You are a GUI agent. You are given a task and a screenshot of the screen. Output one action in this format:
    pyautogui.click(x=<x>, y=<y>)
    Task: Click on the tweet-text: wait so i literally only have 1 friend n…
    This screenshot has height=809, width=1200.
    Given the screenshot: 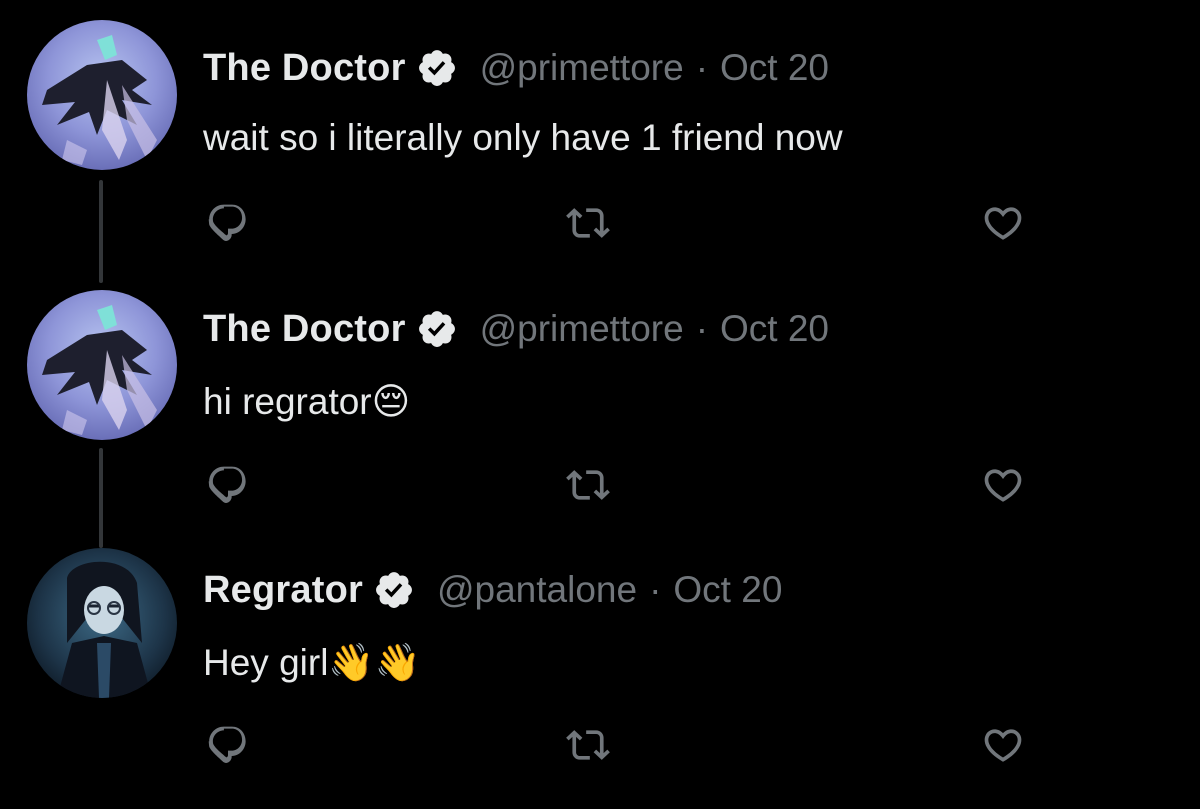 What is the action you would take?
    pyautogui.click(x=523, y=137)
    